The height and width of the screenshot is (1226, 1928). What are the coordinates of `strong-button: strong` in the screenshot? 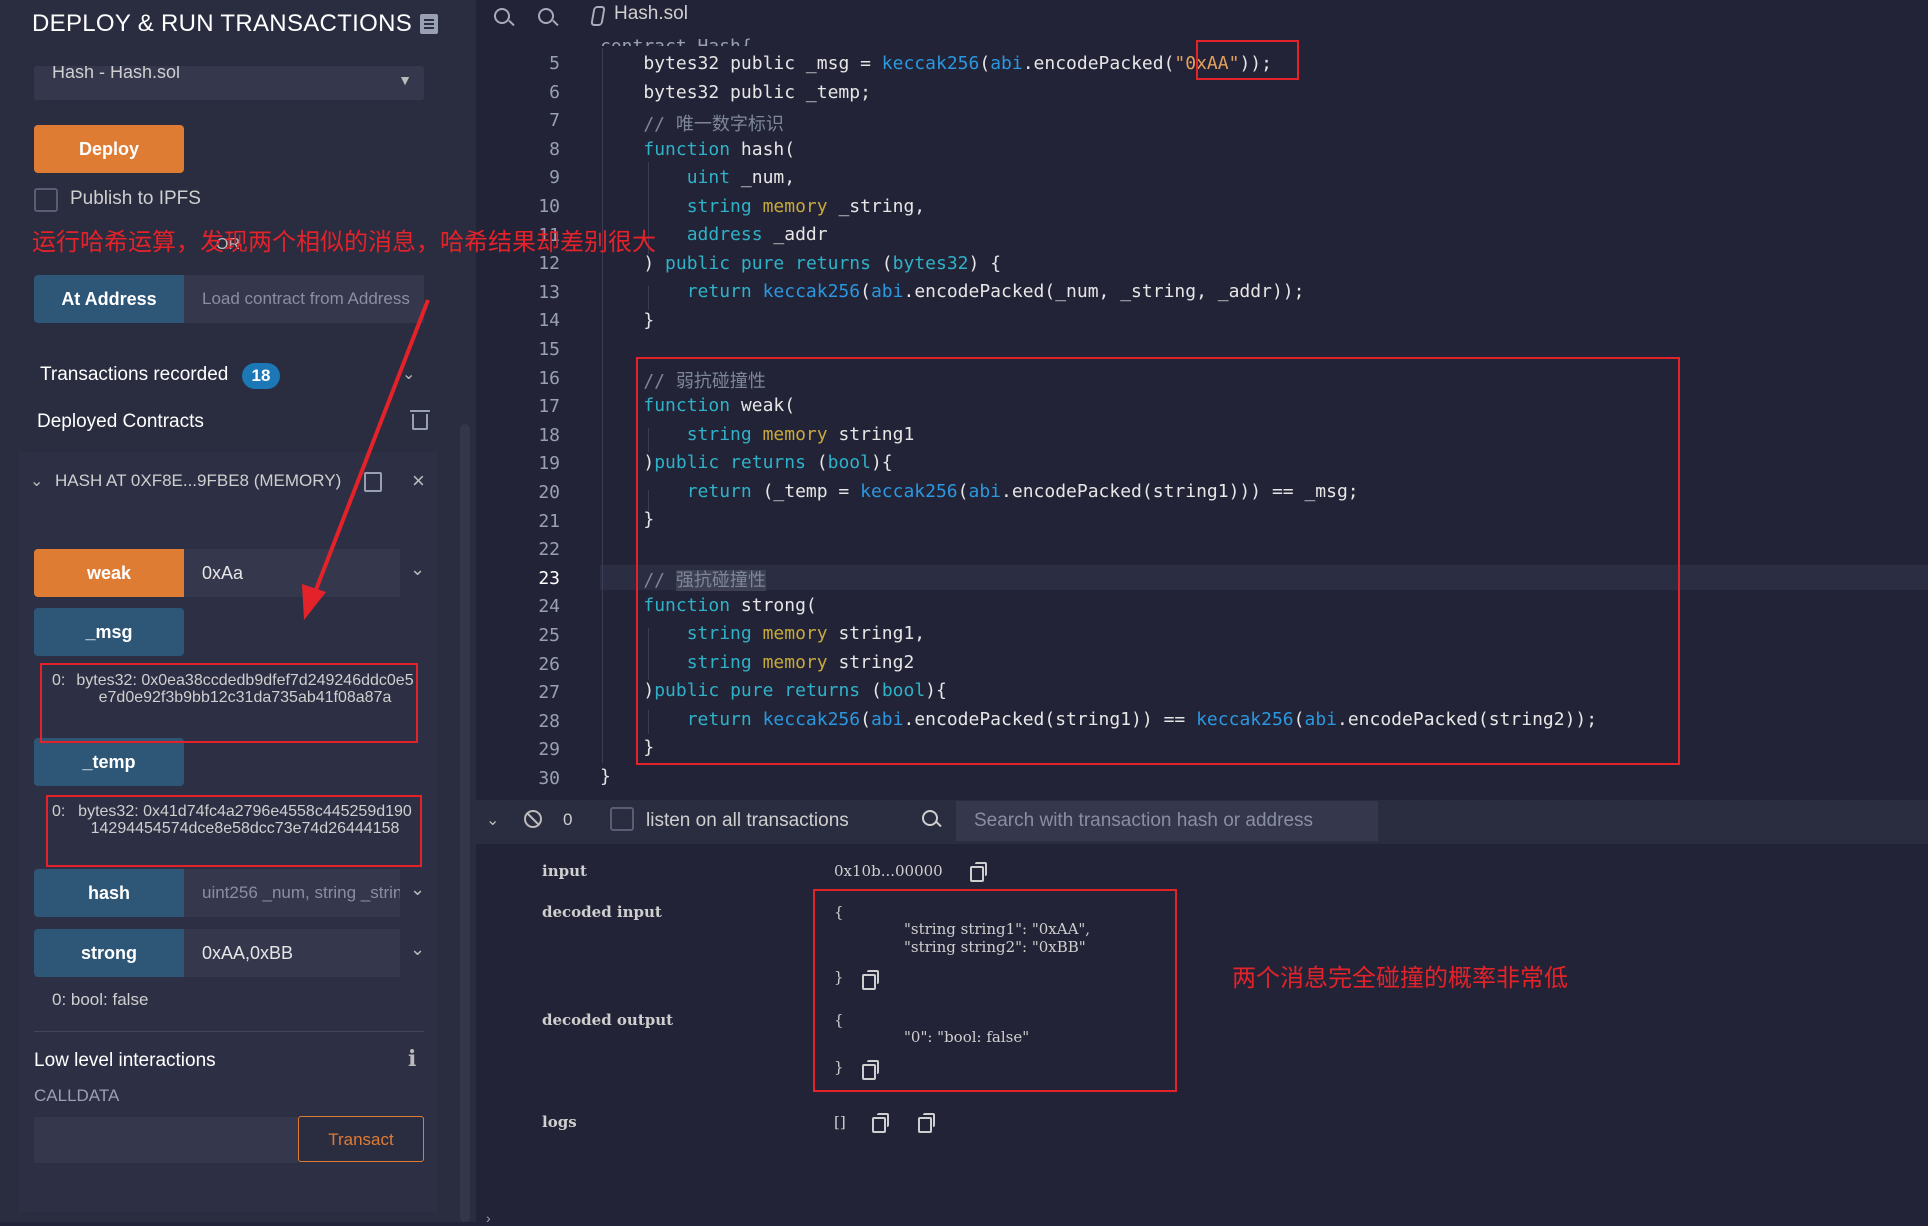 It's located at (109, 953).